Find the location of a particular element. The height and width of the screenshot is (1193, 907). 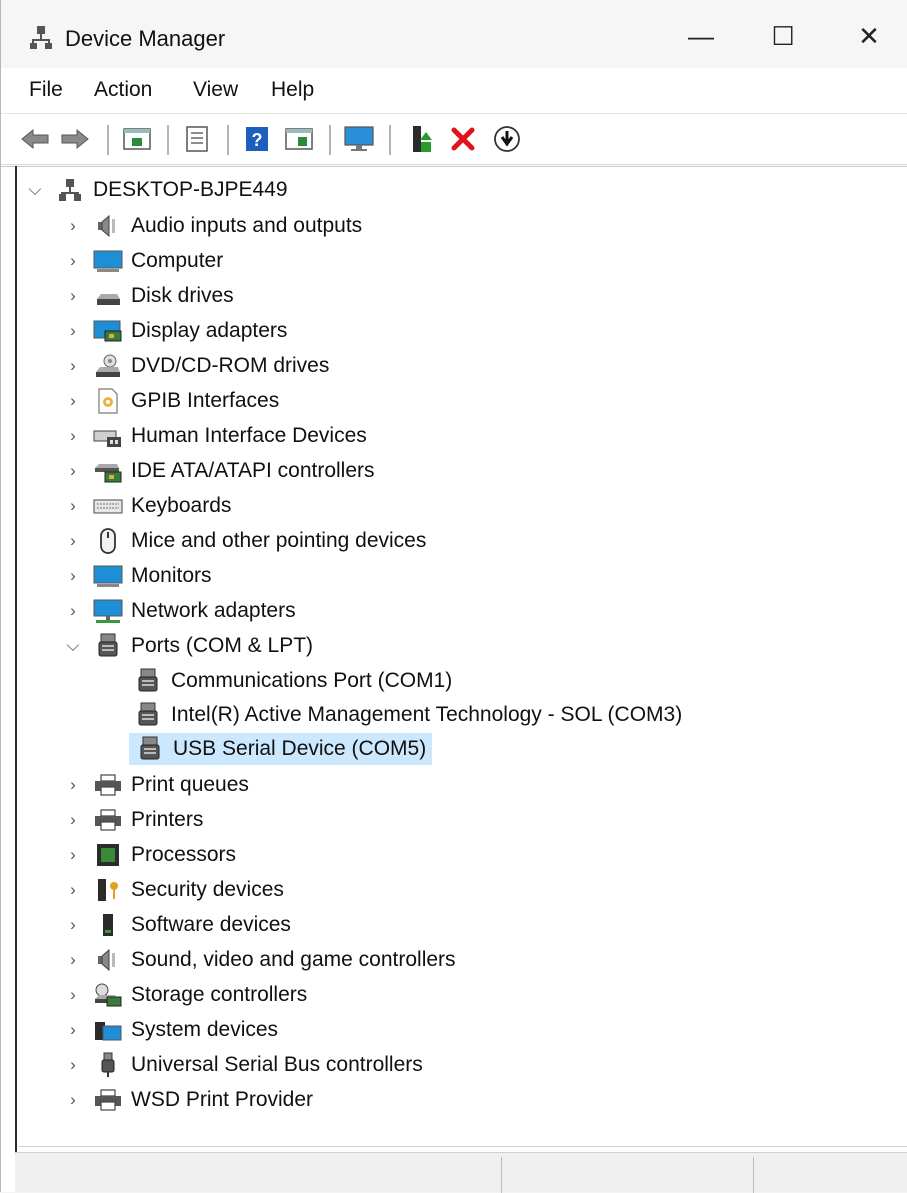

menu-file: File is located at coordinates (46, 90).